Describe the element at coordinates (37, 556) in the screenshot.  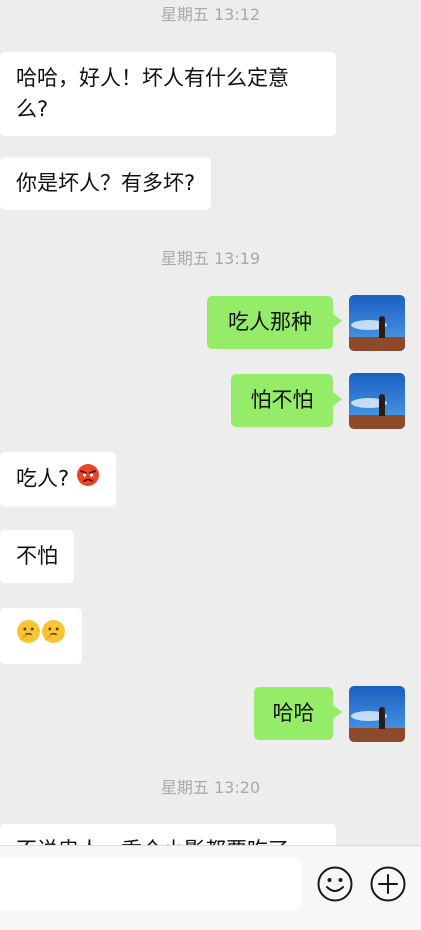
I see `incoming-message: 不怕` at that location.